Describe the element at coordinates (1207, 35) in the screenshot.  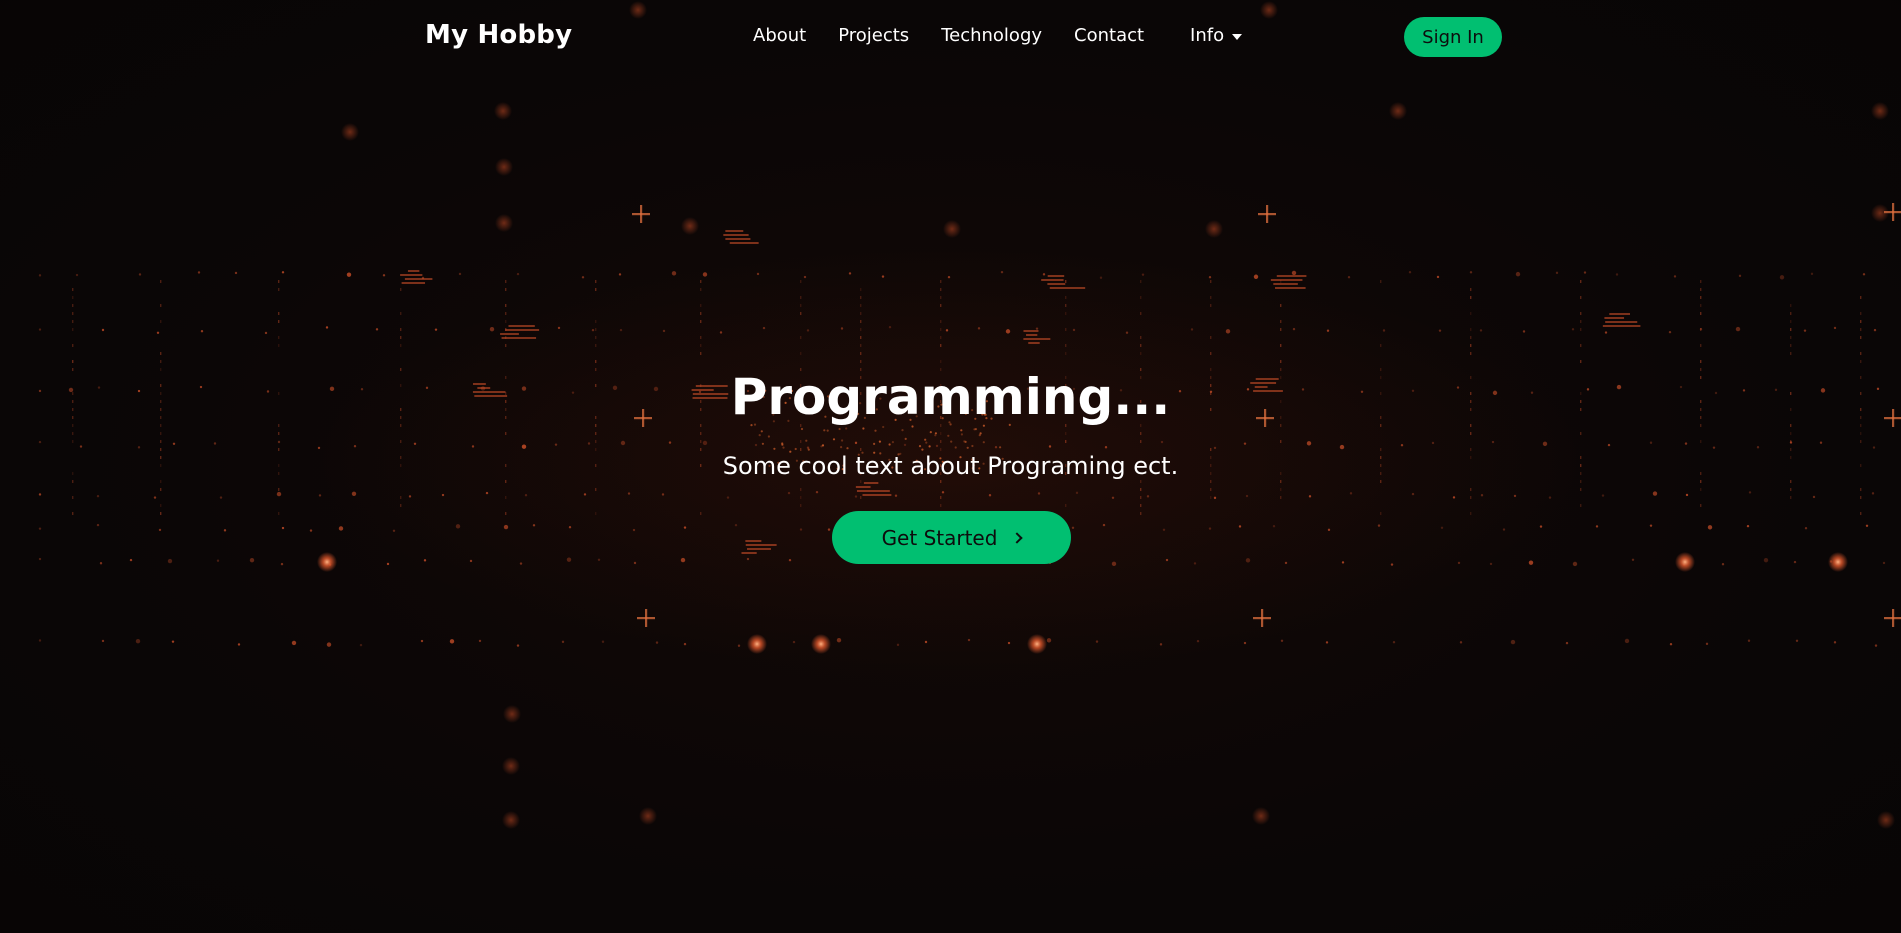
I see `nav-dropdown-label: Info` at that location.